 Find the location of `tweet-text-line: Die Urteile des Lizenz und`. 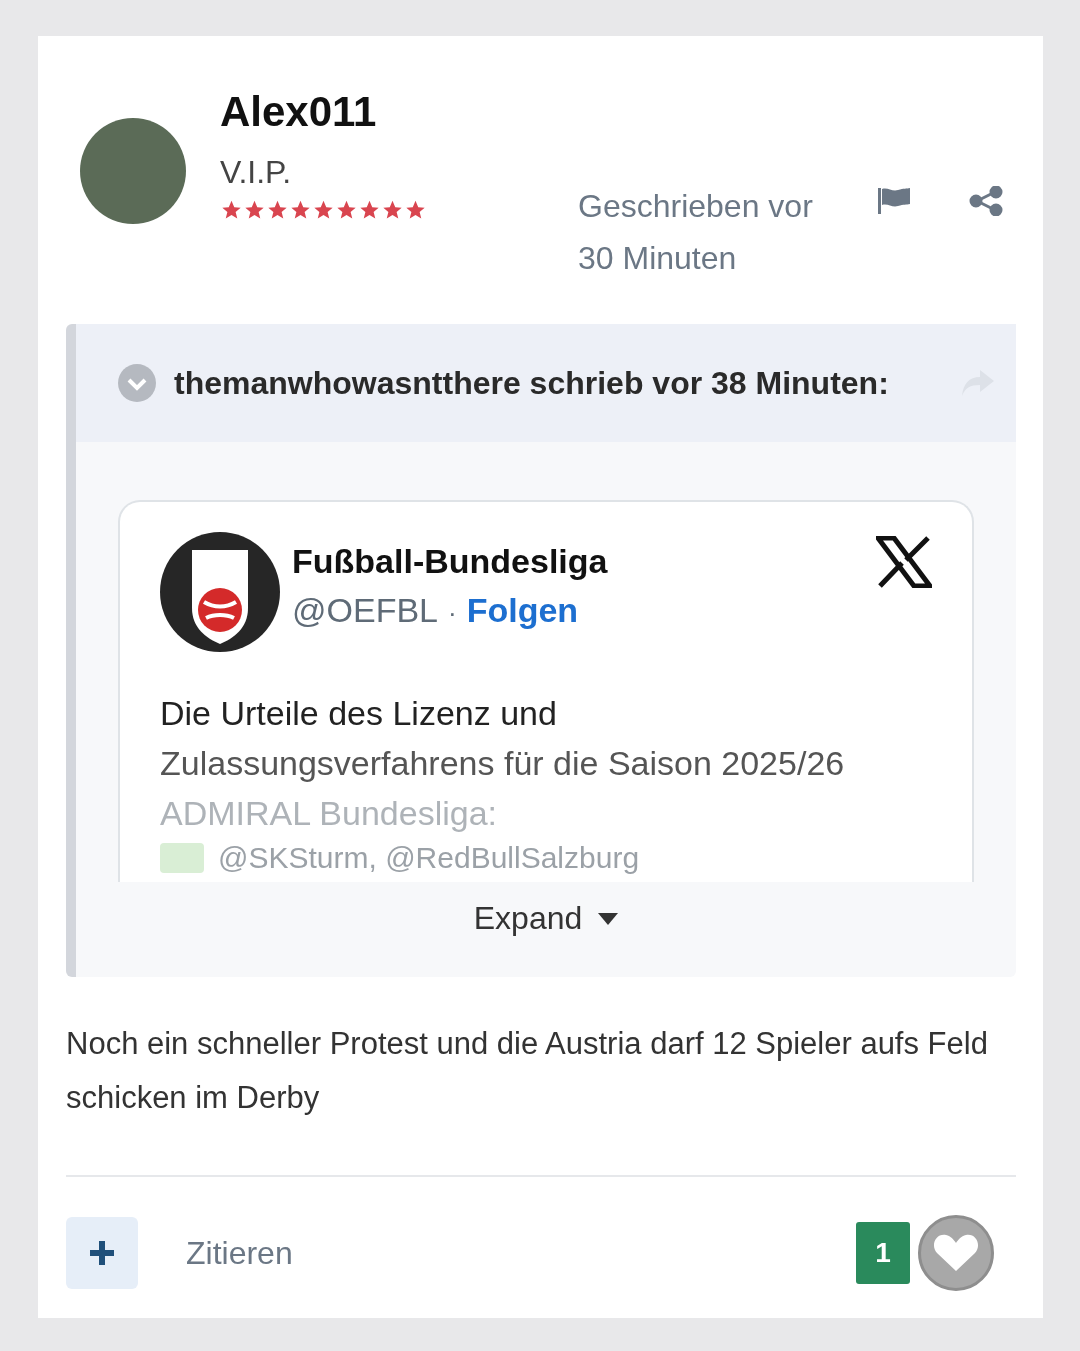

tweet-text-line: Die Urteile des Lizenz und is located at coordinates (359, 713).